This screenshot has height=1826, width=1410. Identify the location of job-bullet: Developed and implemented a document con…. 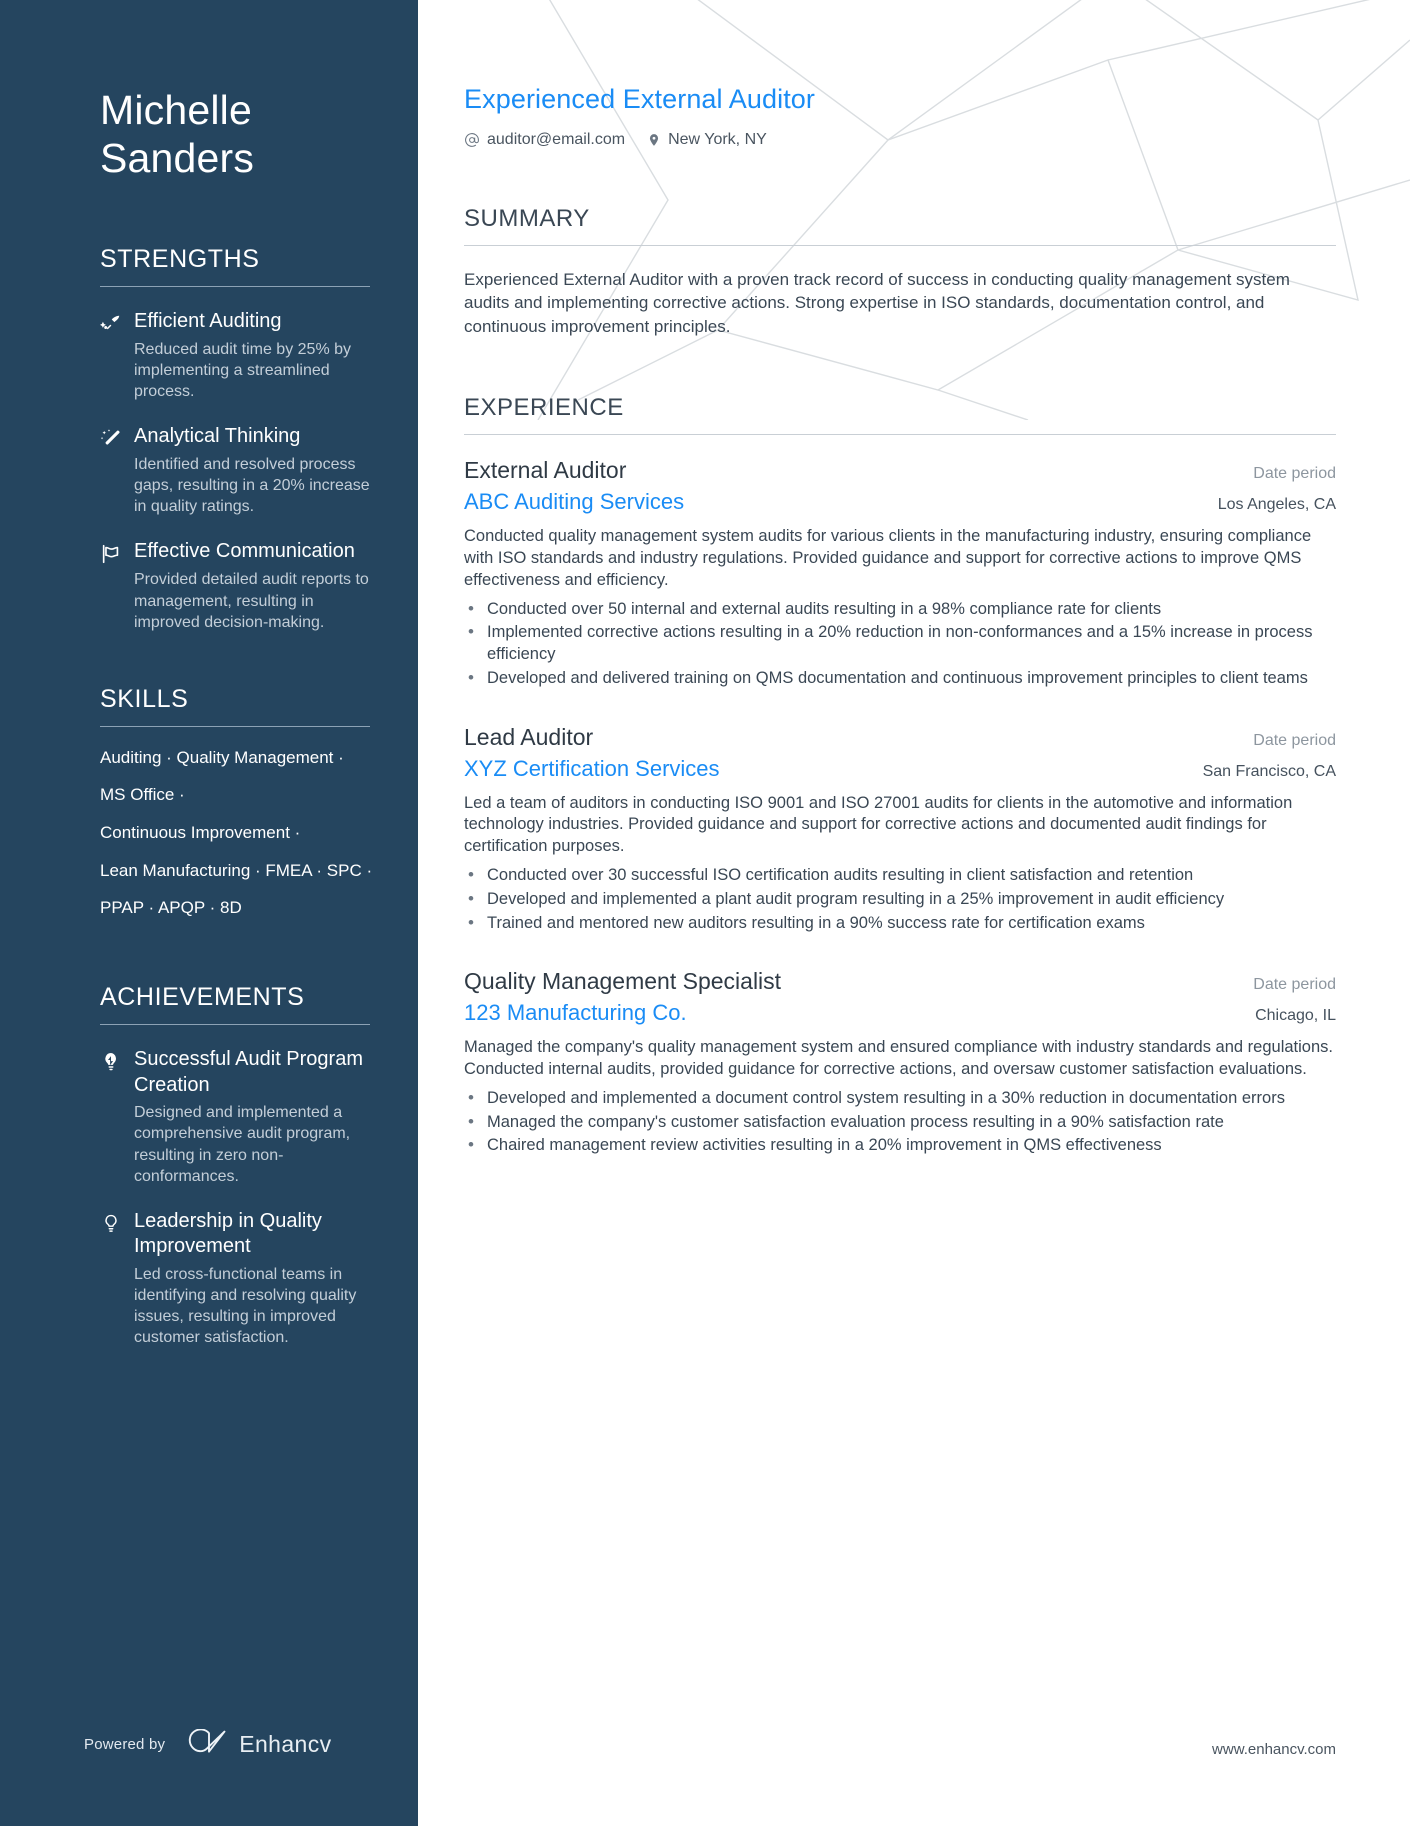
(900, 1098).